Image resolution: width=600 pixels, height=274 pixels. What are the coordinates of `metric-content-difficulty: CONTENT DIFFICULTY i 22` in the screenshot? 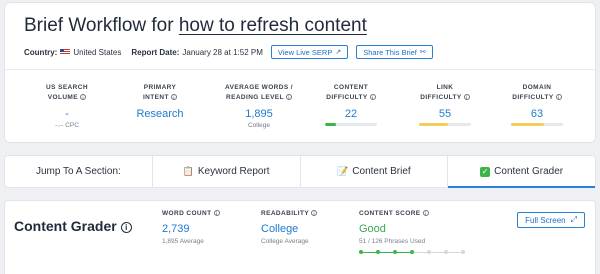 It's located at (351, 104).